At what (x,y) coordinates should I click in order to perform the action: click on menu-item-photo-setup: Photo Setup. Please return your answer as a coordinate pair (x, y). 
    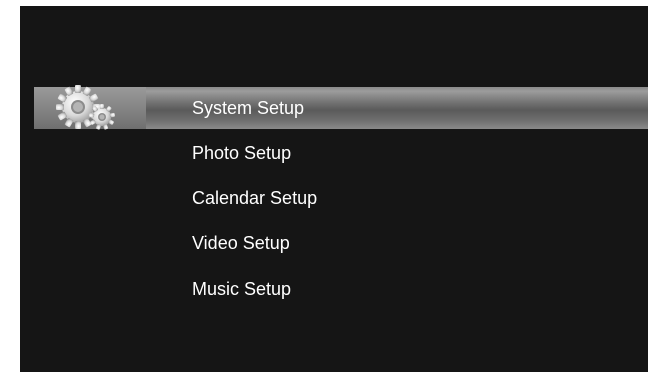
    Looking at the image, I should click on (241, 153).